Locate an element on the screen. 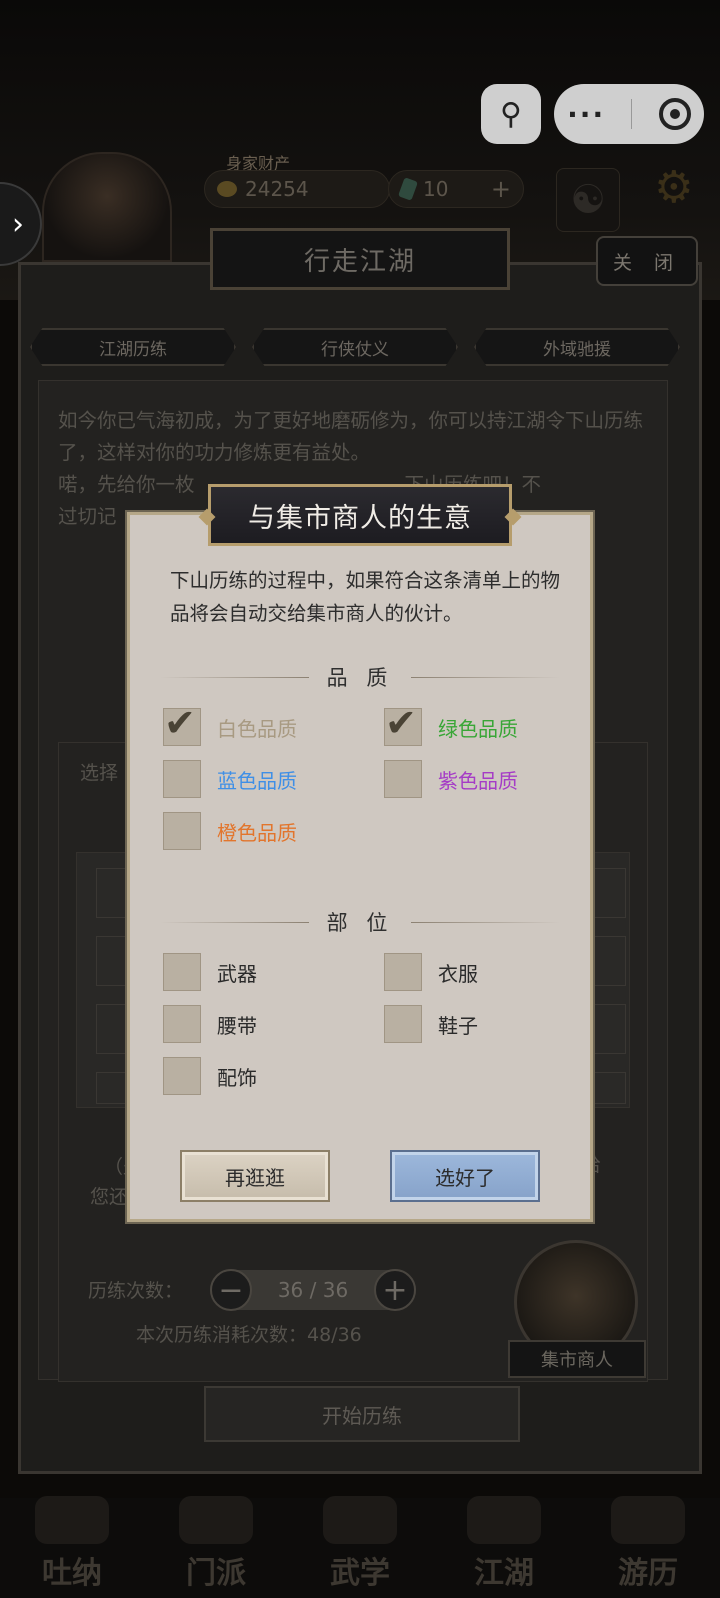  nav-label: 门派 is located at coordinates (216, 1573).